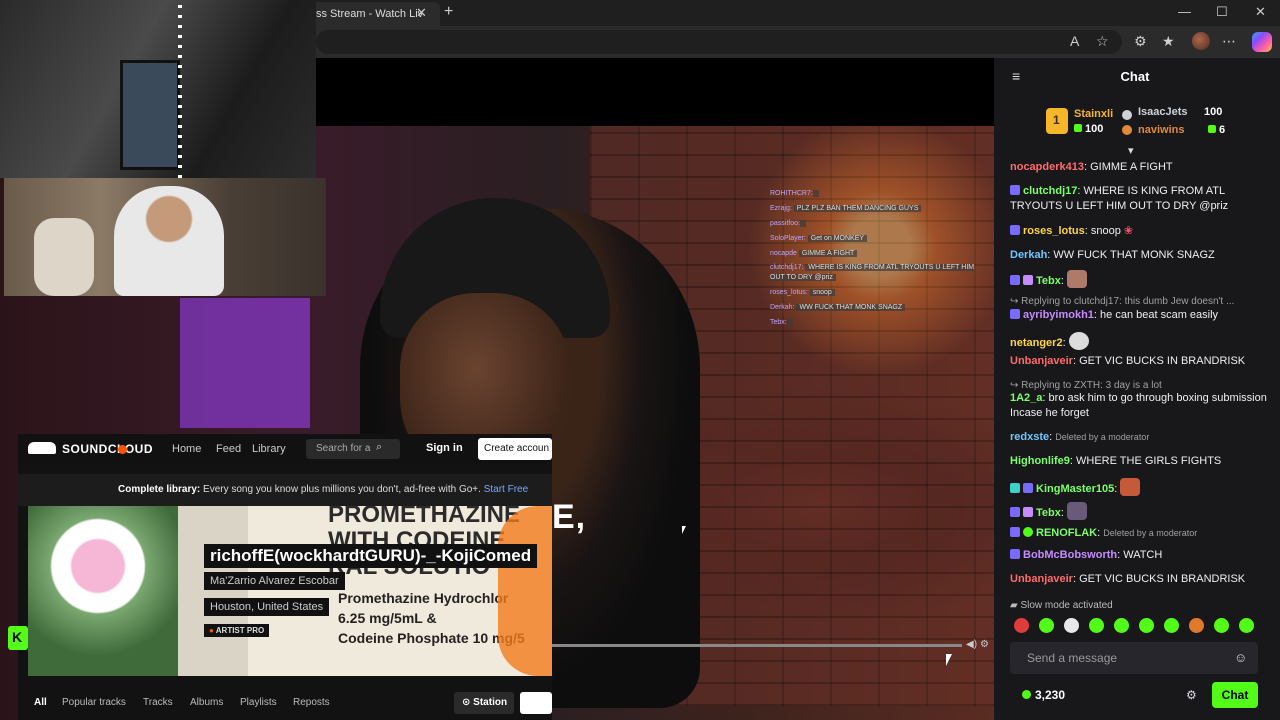 Image resolution: width=1280 pixels, height=720 pixels. What do you see at coordinates (421, 13) in the screenshot?
I see `tab-close-icon: ✕` at bounding box center [421, 13].